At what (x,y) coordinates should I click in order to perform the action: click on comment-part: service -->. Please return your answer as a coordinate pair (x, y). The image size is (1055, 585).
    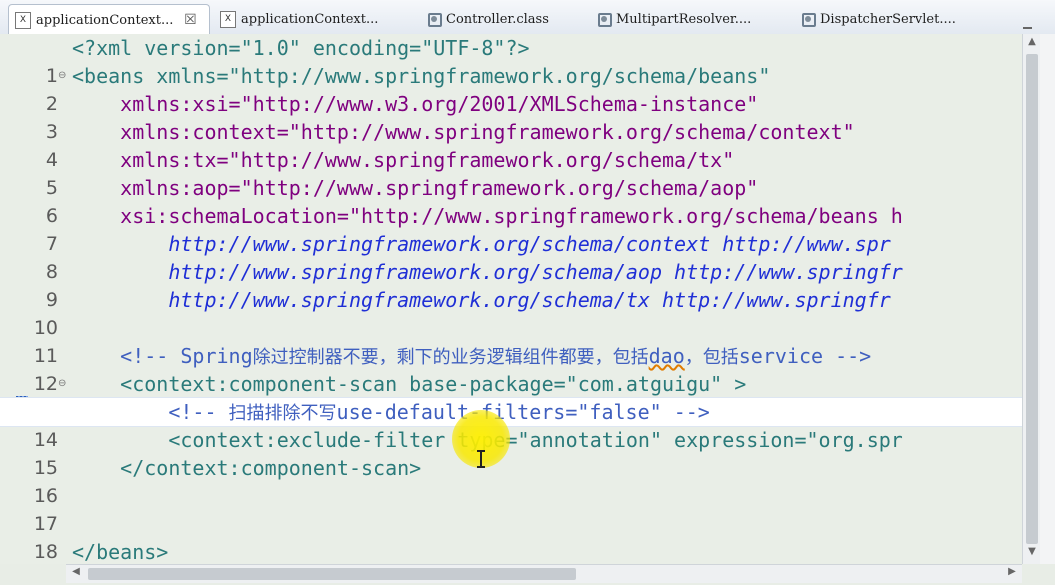
    Looking at the image, I should click on (805, 356).